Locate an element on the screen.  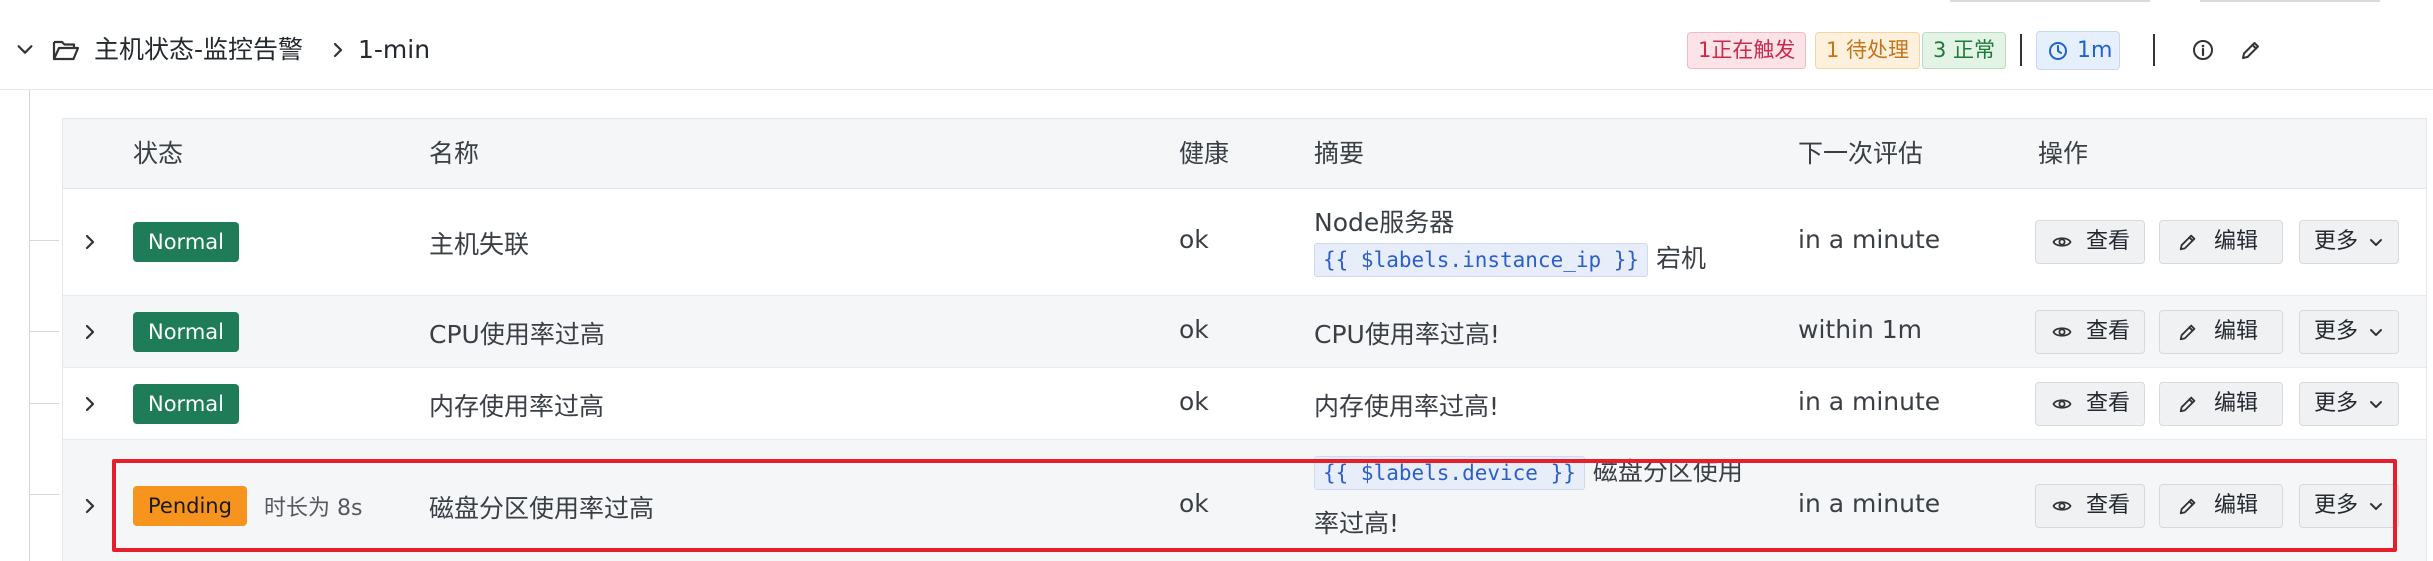
info-icon is located at coordinates (2203, 50).